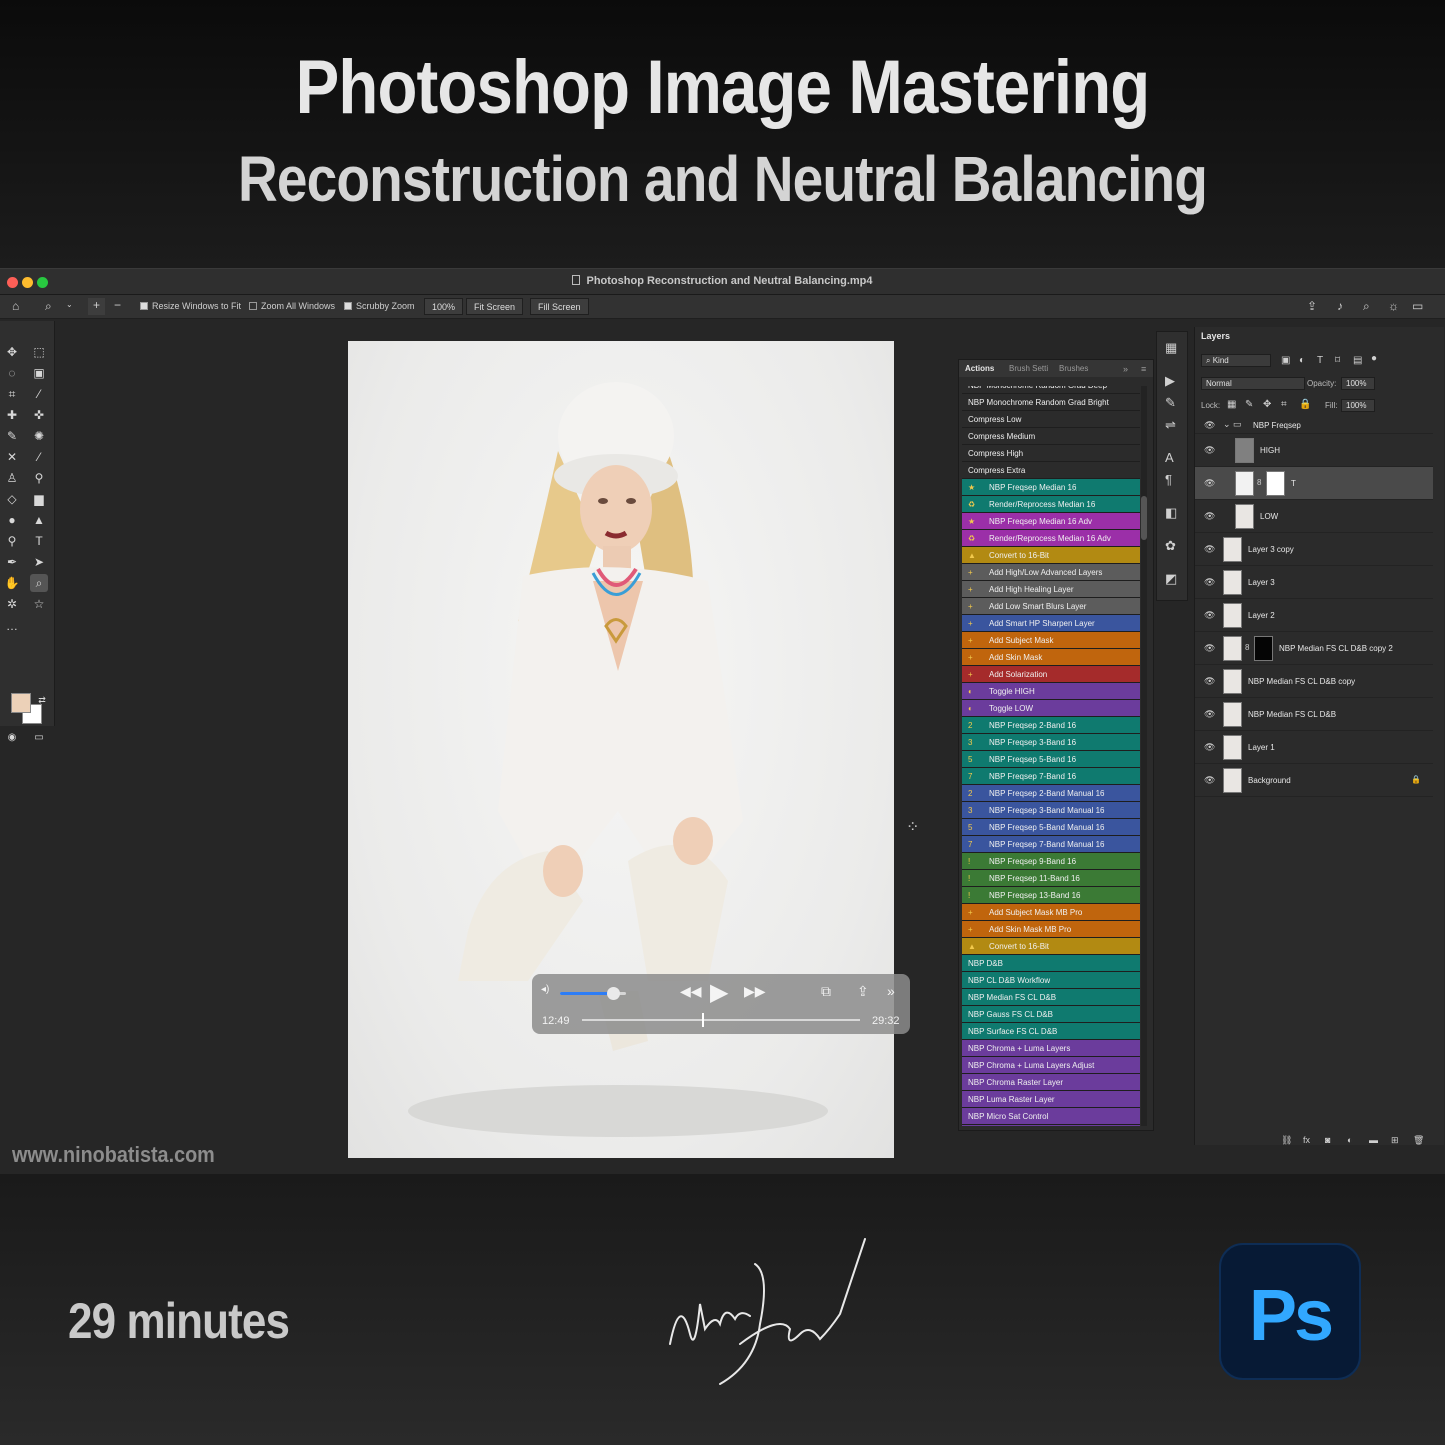 The width and height of the screenshot is (1445, 1445). Describe the element at coordinates (1286, 1140) in the screenshot. I see `link-layers-icon: ⛓` at that location.